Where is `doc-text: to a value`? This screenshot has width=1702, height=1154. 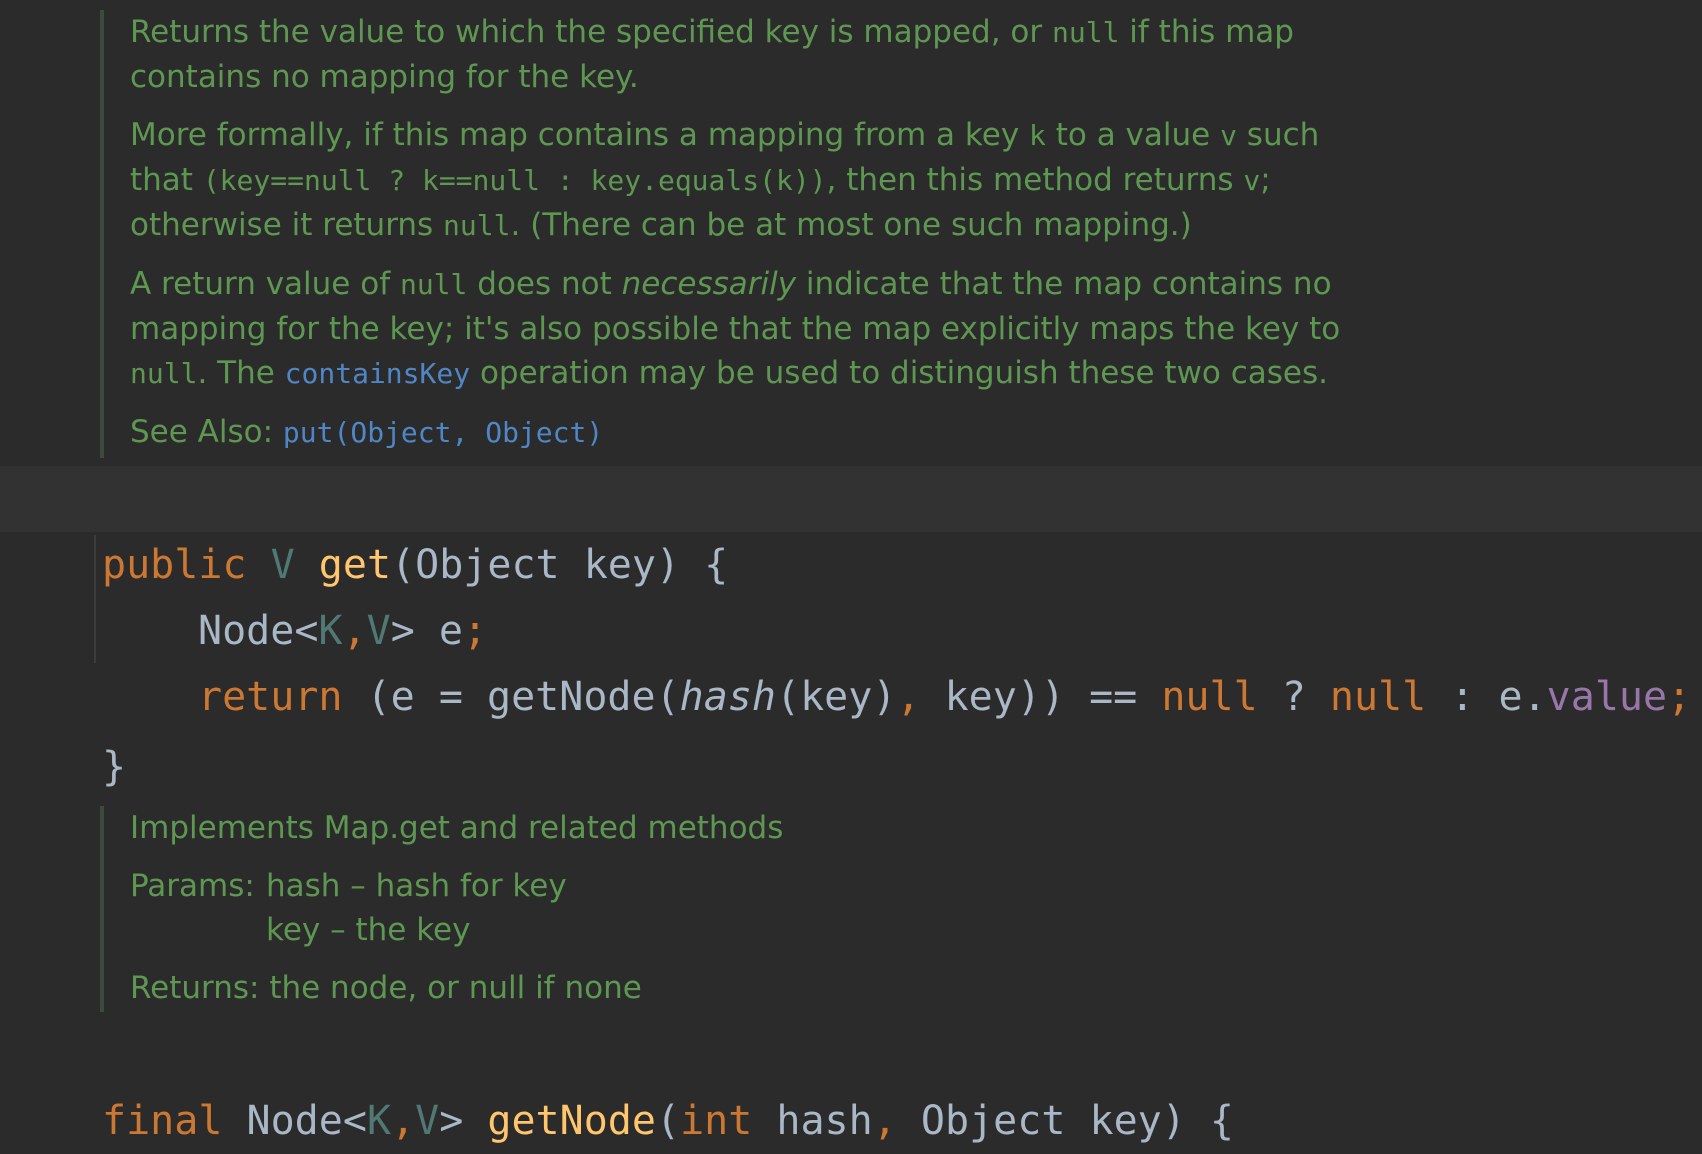
doc-text: to a value is located at coordinates (1133, 135).